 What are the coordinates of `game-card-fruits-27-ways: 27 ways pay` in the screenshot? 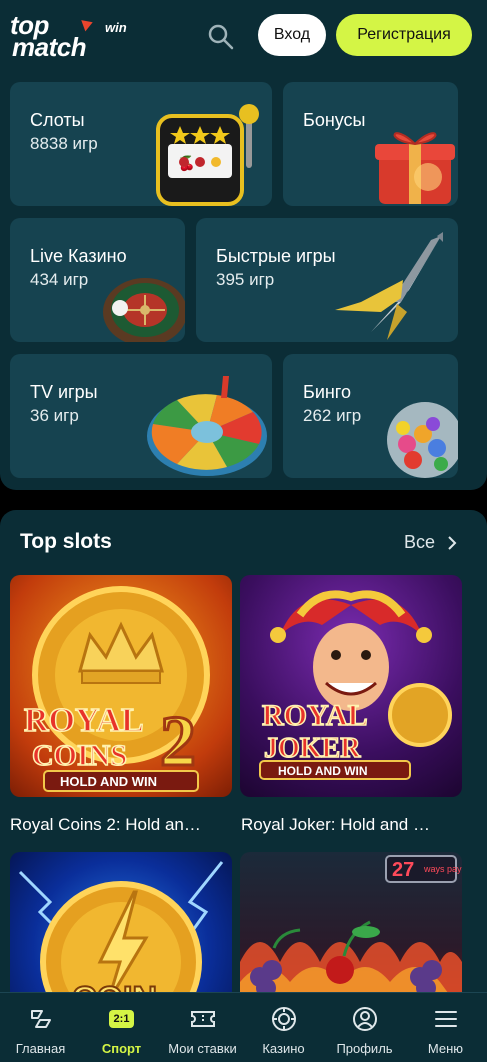 It's located at (351, 926).